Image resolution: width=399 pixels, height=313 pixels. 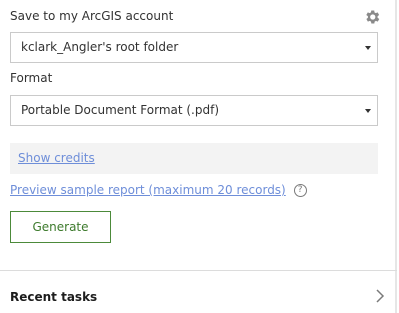 What do you see at coordinates (380, 296) in the screenshot?
I see `chevron-right-icon` at bounding box center [380, 296].